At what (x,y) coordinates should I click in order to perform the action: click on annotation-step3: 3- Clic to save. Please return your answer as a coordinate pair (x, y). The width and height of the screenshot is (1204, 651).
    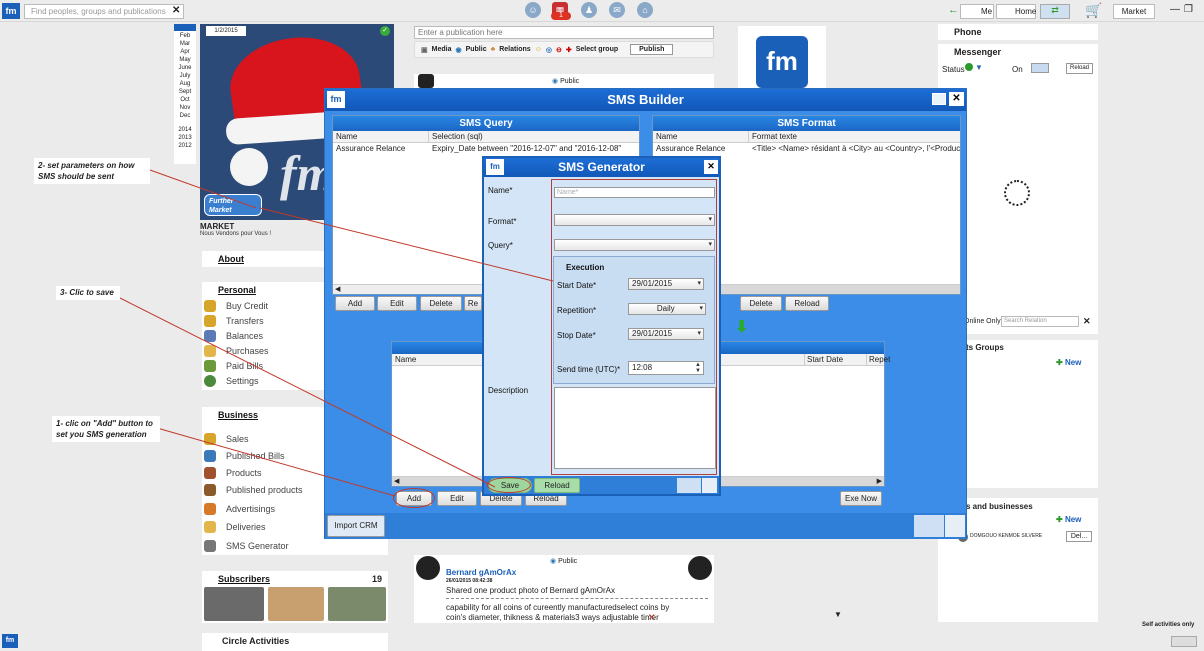
    Looking at the image, I should click on (88, 293).